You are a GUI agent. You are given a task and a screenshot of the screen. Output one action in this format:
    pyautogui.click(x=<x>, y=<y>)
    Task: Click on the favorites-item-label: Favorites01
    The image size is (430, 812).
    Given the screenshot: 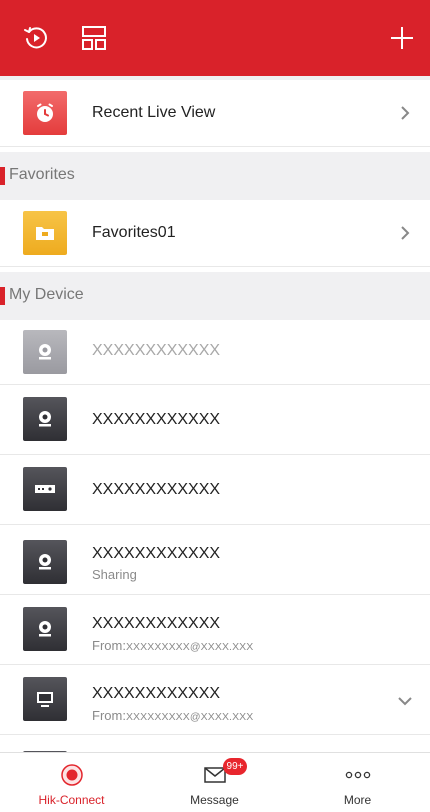 What is the action you would take?
    pyautogui.click(x=134, y=232)
    